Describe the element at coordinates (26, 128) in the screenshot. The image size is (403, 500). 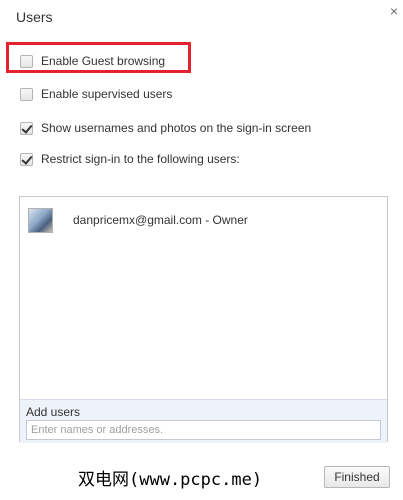
I see `show-usernames-checkbox` at that location.